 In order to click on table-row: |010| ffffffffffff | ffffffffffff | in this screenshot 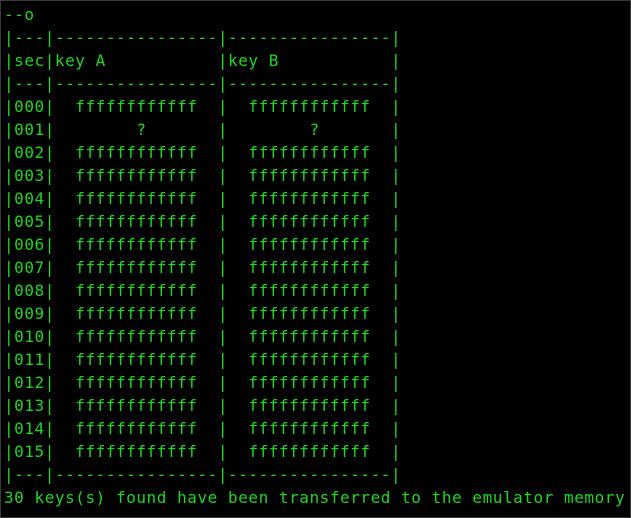, I will do `click(203, 336)`.